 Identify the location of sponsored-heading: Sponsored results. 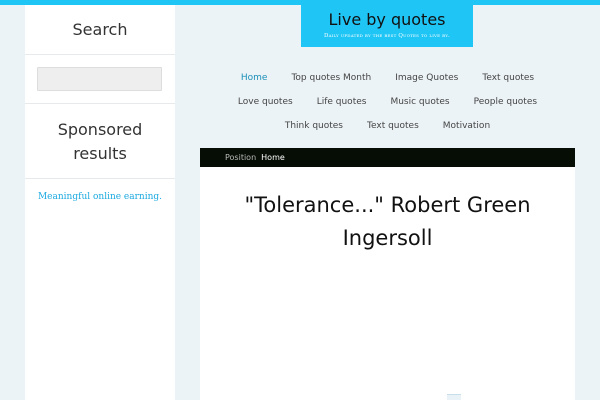
(100, 142).